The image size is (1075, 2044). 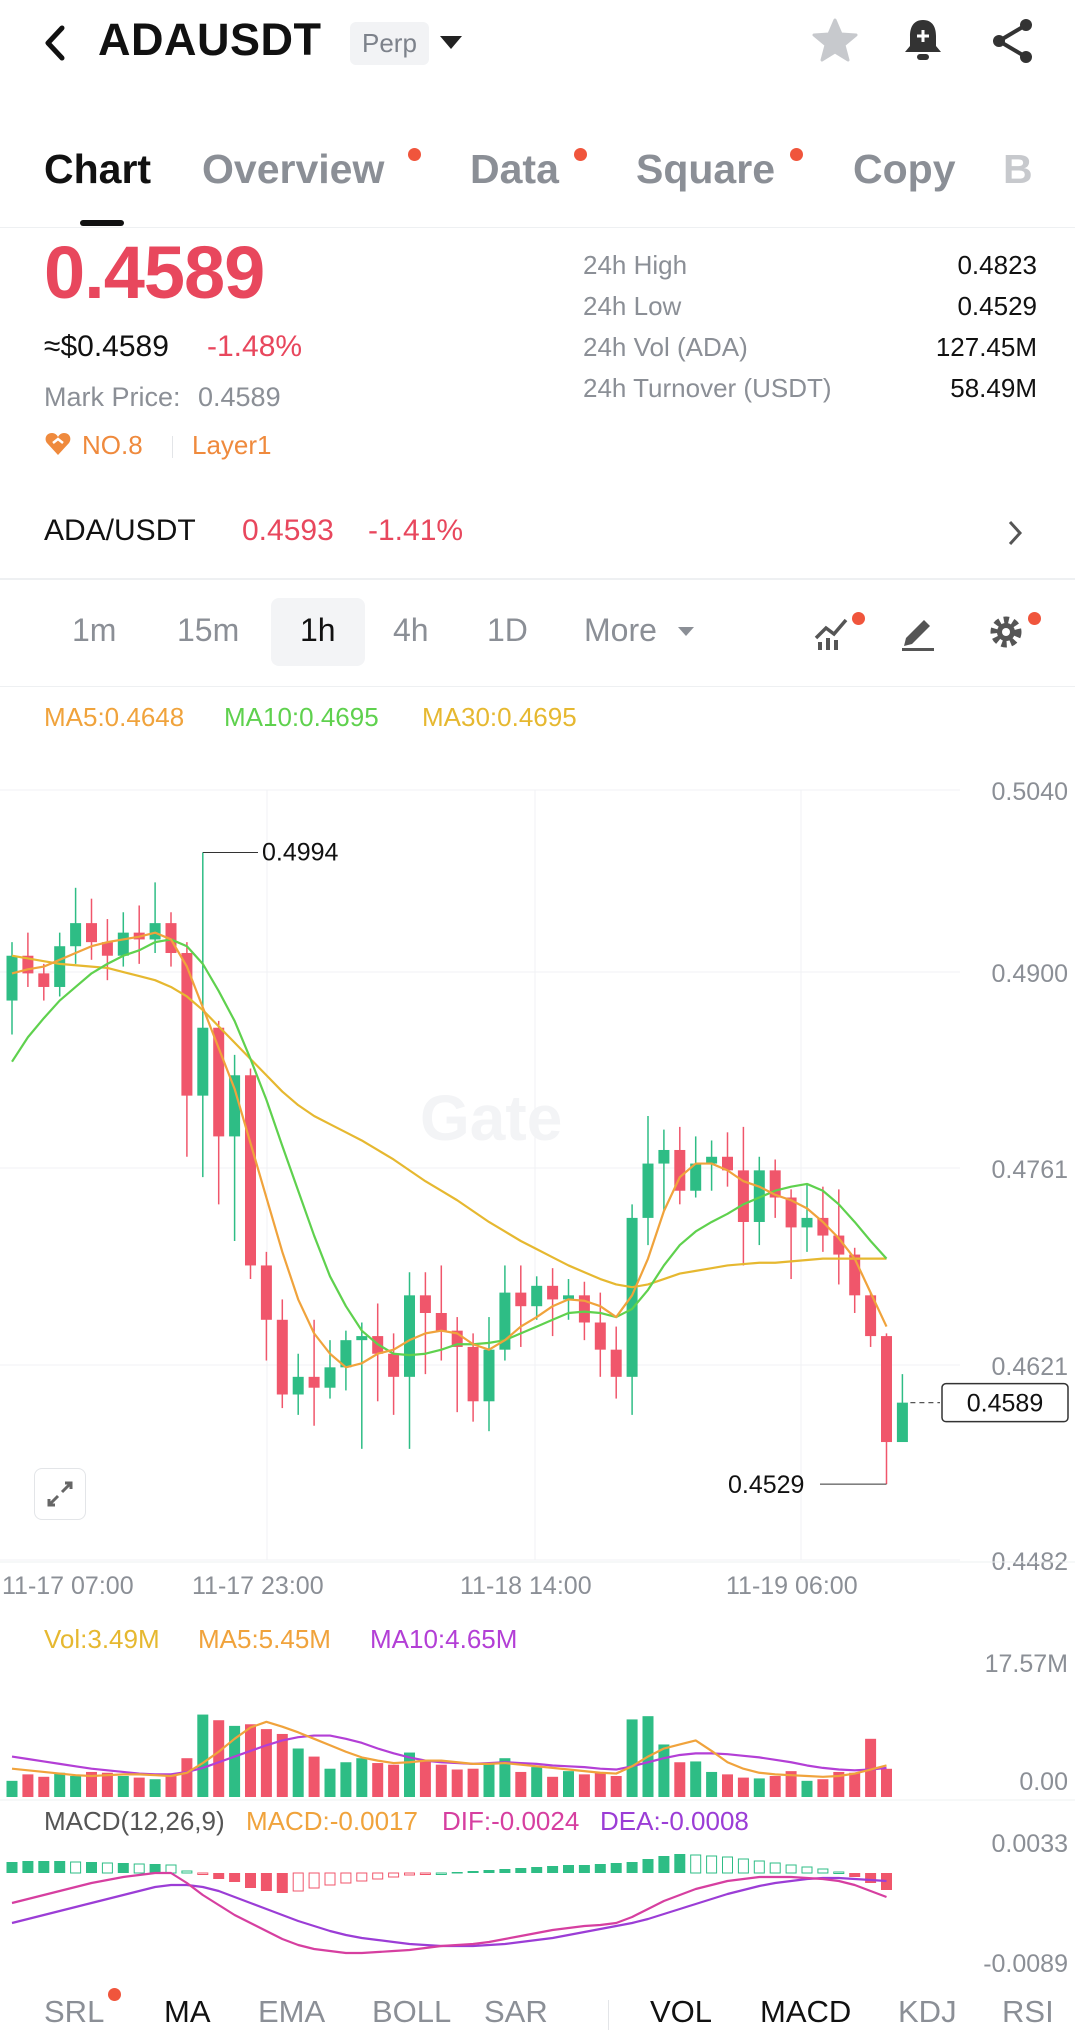 What do you see at coordinates (68, 1586) in the screenshot?
I see `x-tick-1: 11-17 07:00` at bounding box center [68, 1586].